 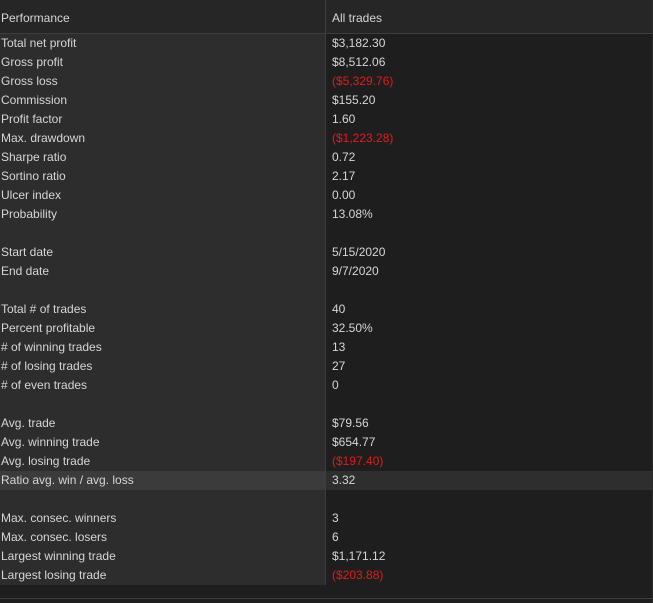 I want to click on table-row: Ulcer index 0.00, so click(x=326, y=195).